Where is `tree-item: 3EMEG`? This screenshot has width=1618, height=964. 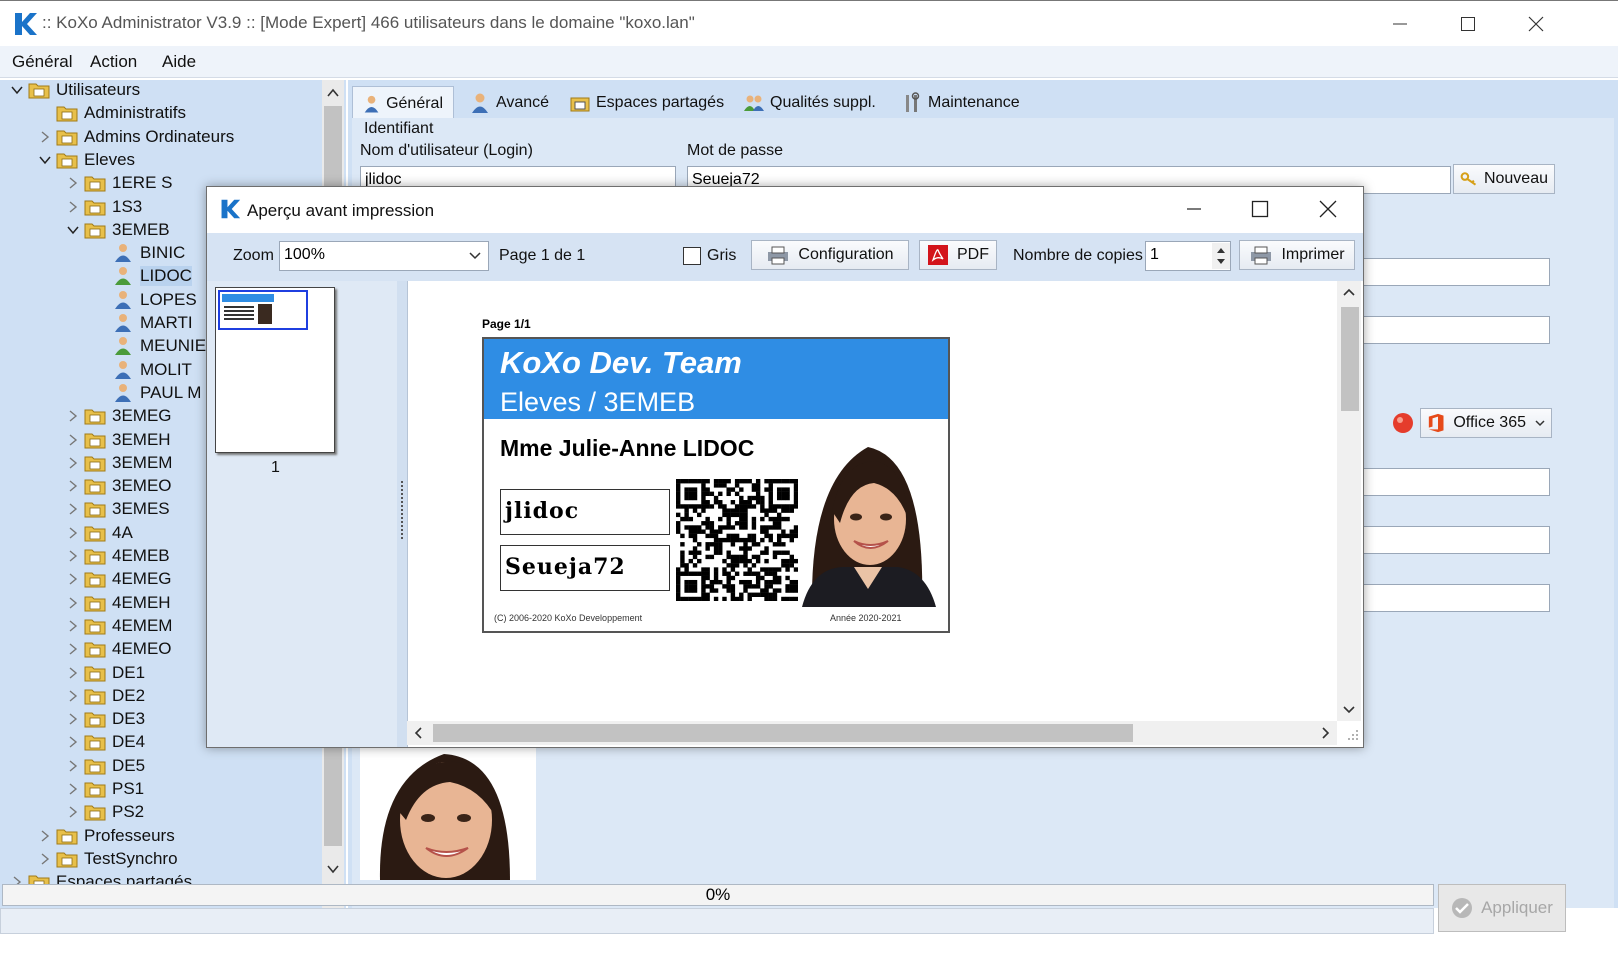 tree-item: 3EMEG is located at coordinates (119, 416).